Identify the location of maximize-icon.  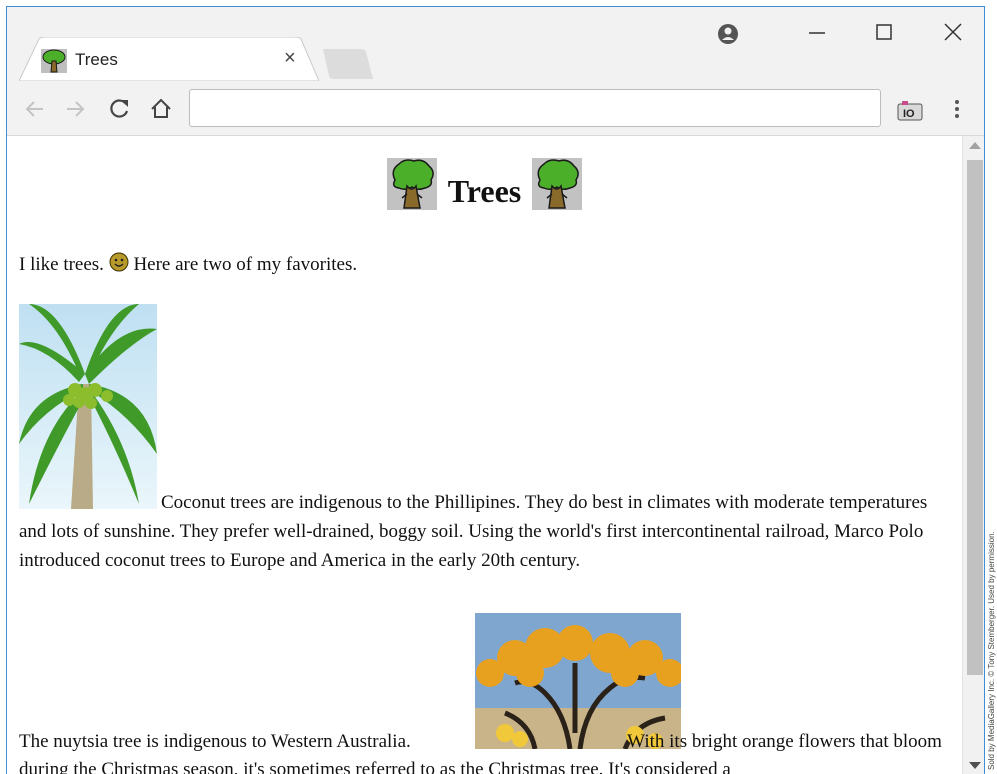
(883, 32).